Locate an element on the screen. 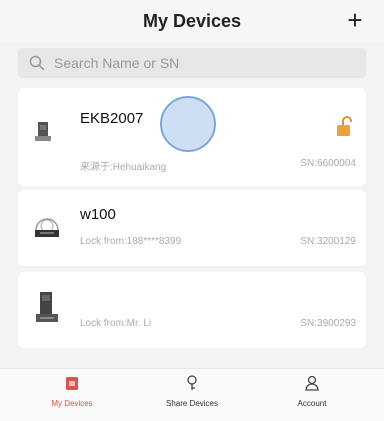 The height and width of the screenshot is (421, 384). device-owner: Lock from:188****8399 is located at coordinates (131, 241).